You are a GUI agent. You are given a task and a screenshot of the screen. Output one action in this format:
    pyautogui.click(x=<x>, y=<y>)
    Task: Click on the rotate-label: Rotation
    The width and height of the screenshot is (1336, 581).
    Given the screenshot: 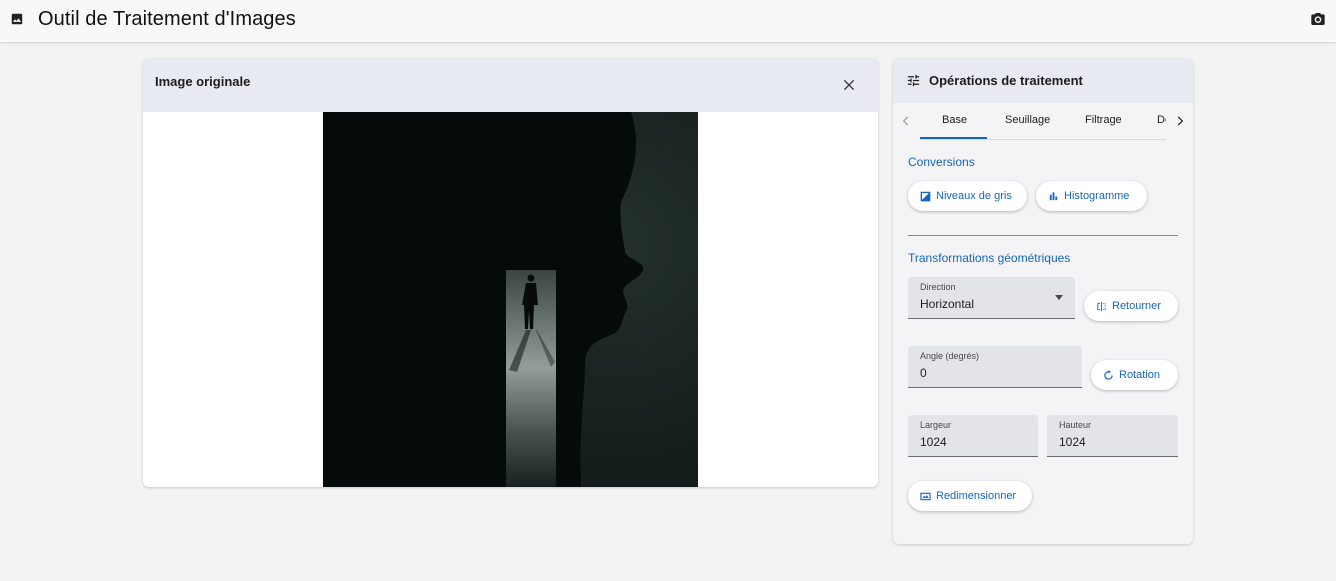 What is the action you would take?
    pyautogui.click(x=1139, y=375)
    